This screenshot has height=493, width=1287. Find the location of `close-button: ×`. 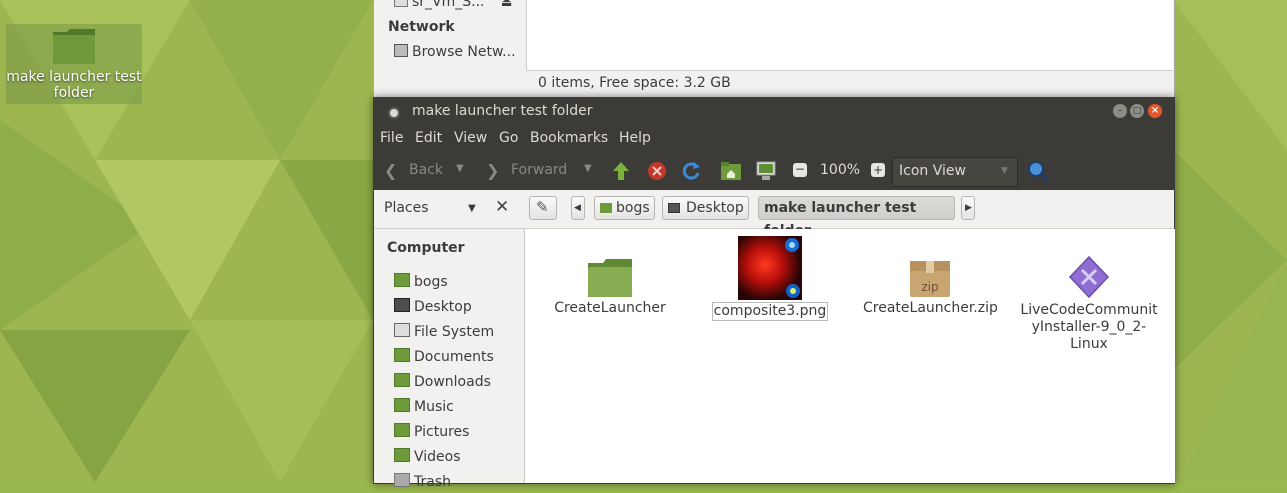

close-button: × is located at coordinates (1155, 111).